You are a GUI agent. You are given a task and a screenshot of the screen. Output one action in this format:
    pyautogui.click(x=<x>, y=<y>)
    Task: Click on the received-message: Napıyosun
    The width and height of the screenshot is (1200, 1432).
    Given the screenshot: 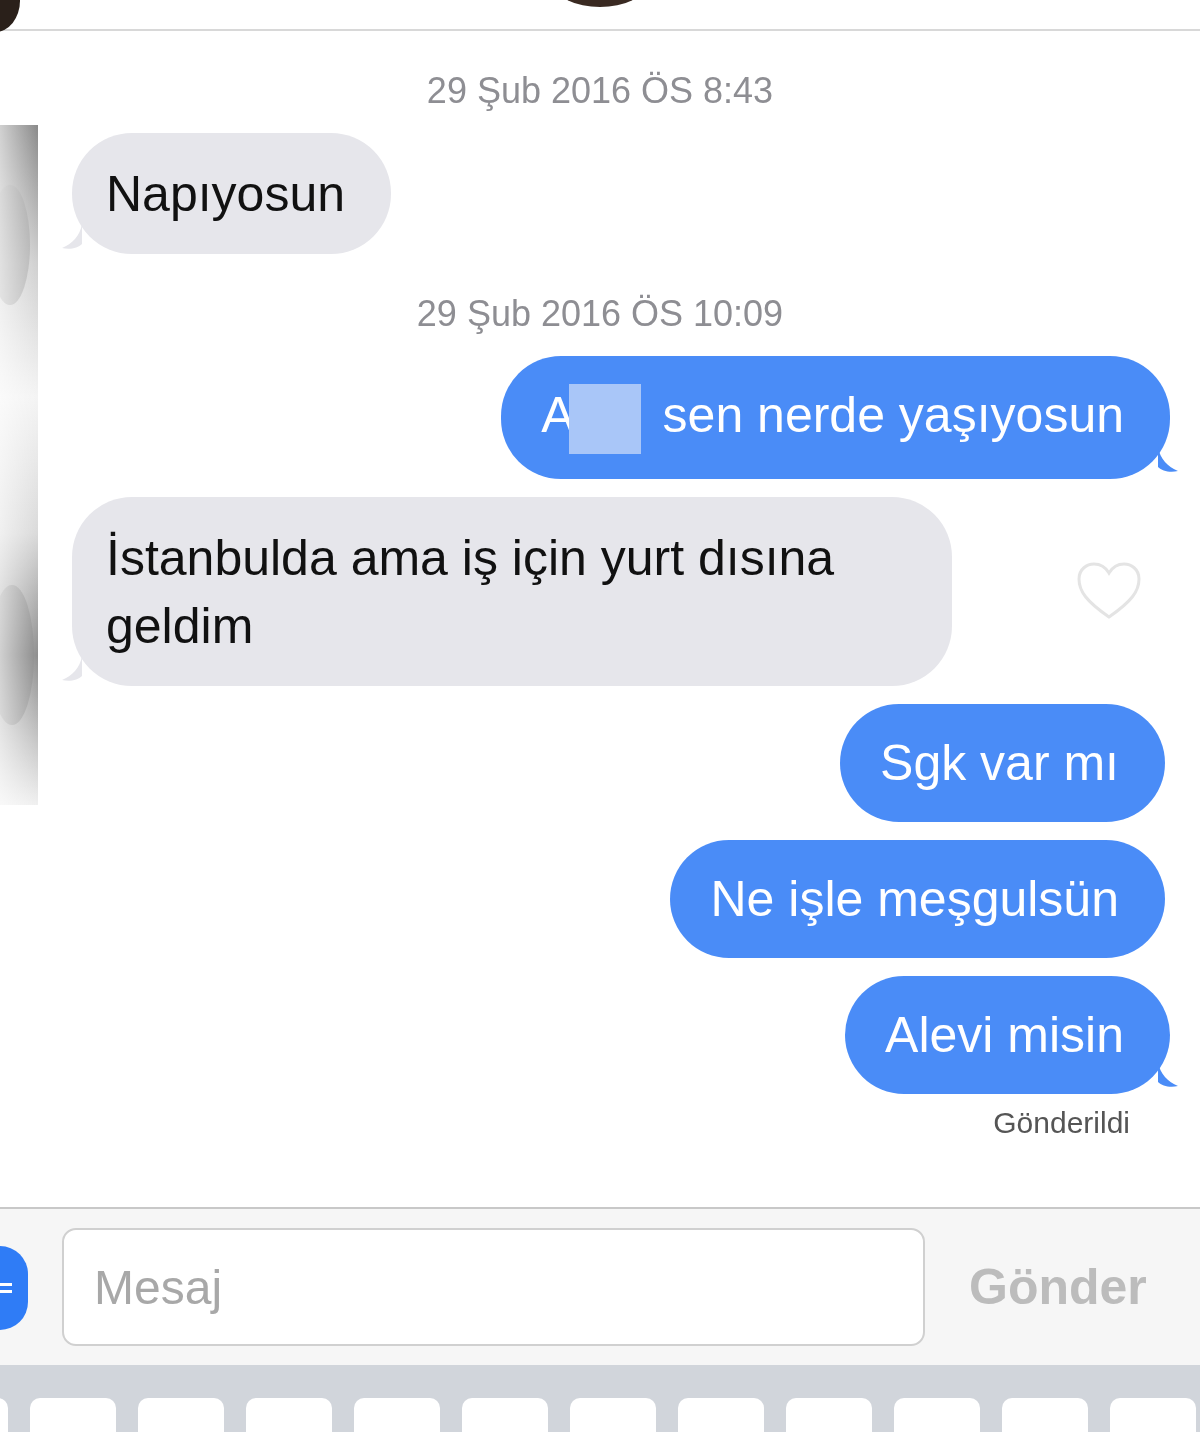 What is the action you would take?
    pyautogui.click(x=232, y=193)
    